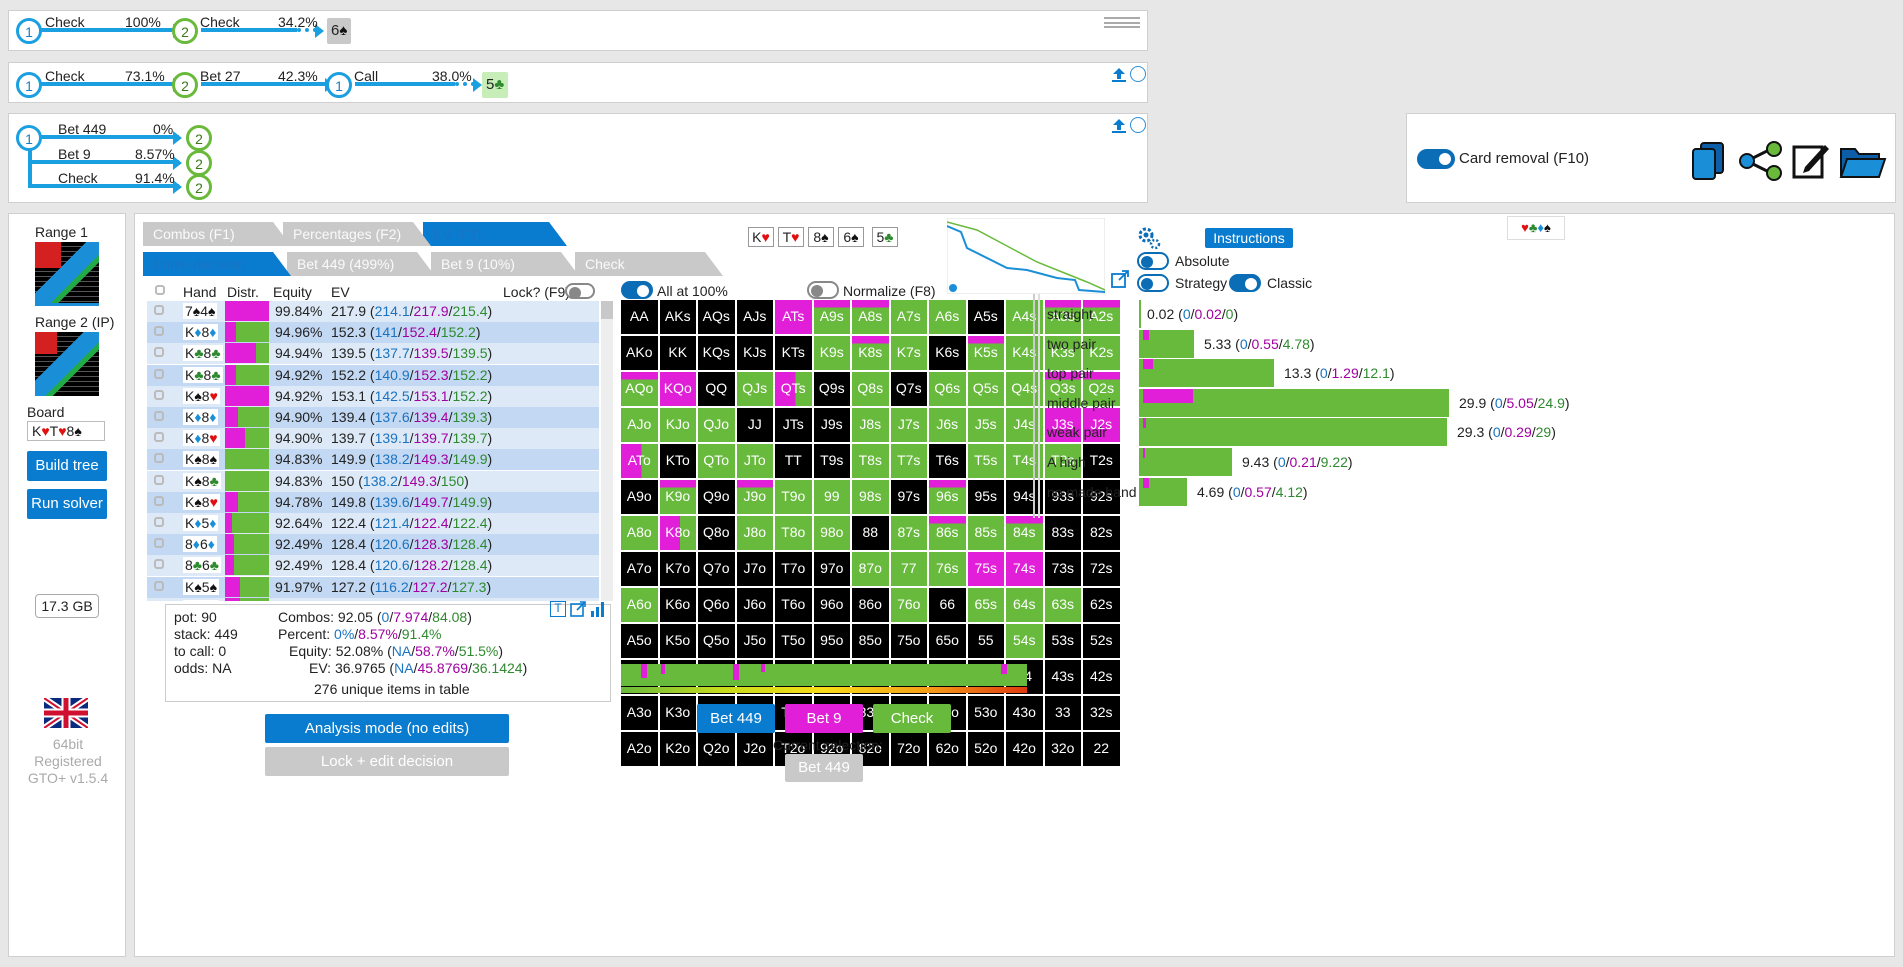 Image resolution: width=1903 pixels, height=967 pixels. I want to click on hand-cell-ATs: ATs, so click(793, 317).